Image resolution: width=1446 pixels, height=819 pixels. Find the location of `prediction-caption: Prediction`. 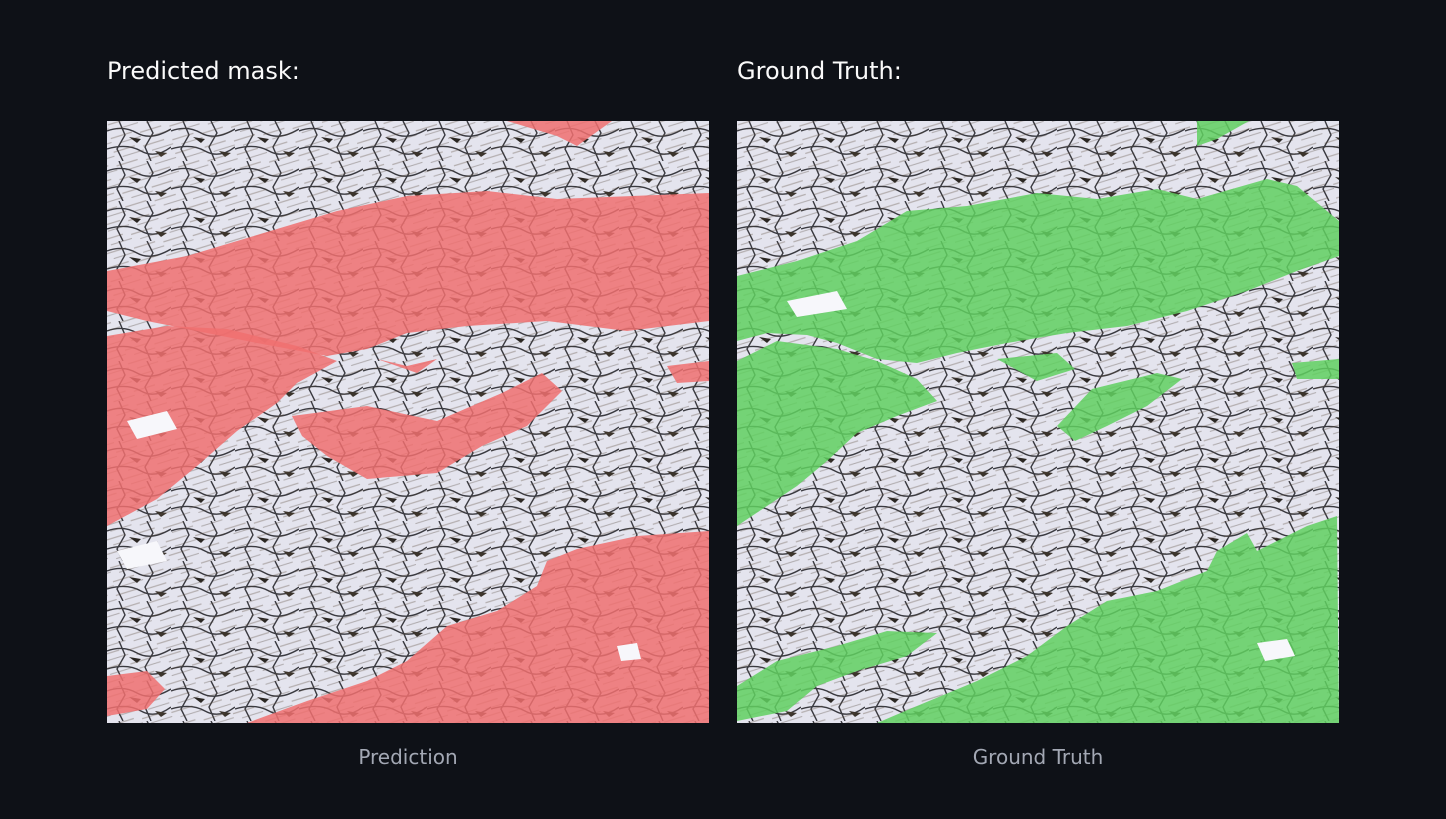

prediction-caption: Prediction is located at coordinates (408, 757).